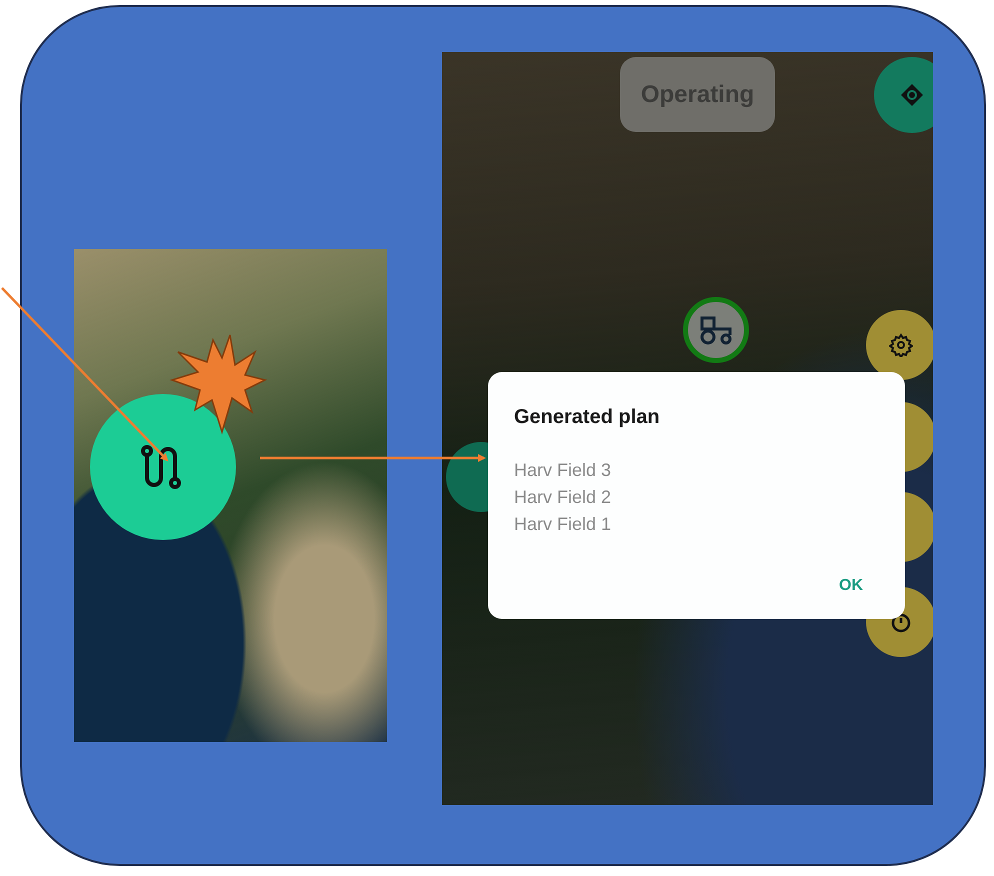  I want to click on location-icon, so click(912, 95).